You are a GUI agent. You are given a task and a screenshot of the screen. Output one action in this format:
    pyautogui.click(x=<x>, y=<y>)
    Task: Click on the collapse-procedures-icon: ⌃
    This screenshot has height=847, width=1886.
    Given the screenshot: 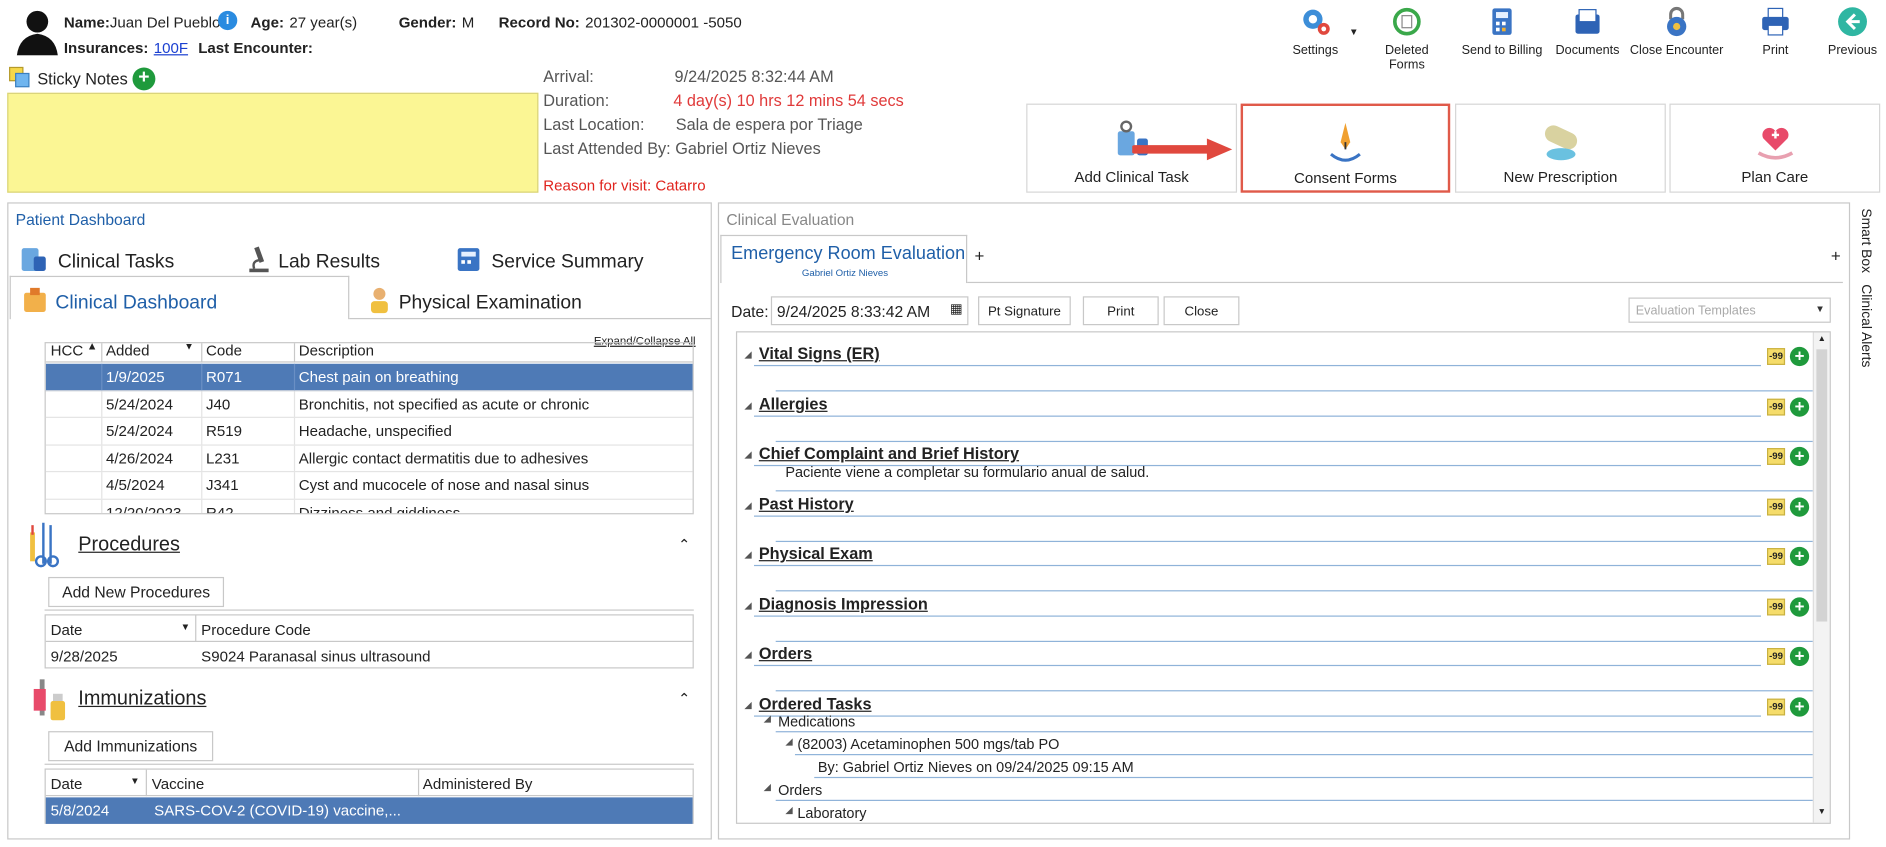 What is the action you would take?
    pyautogui.click(x=684, y=544)
    